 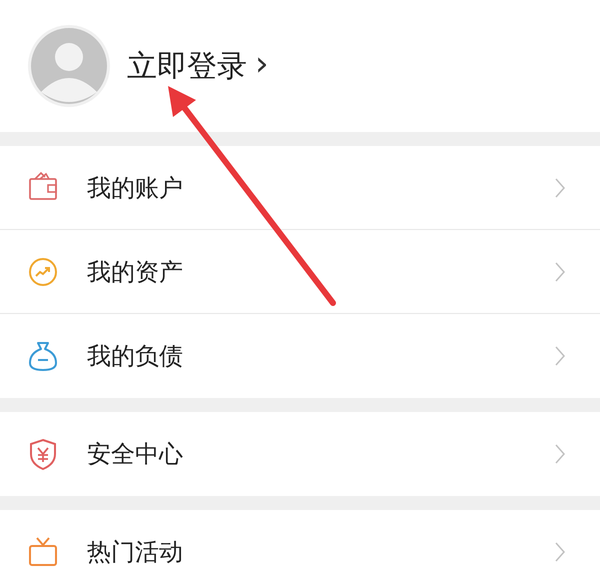 I want to click on money-bag-icon, so click(x=43, y=356).